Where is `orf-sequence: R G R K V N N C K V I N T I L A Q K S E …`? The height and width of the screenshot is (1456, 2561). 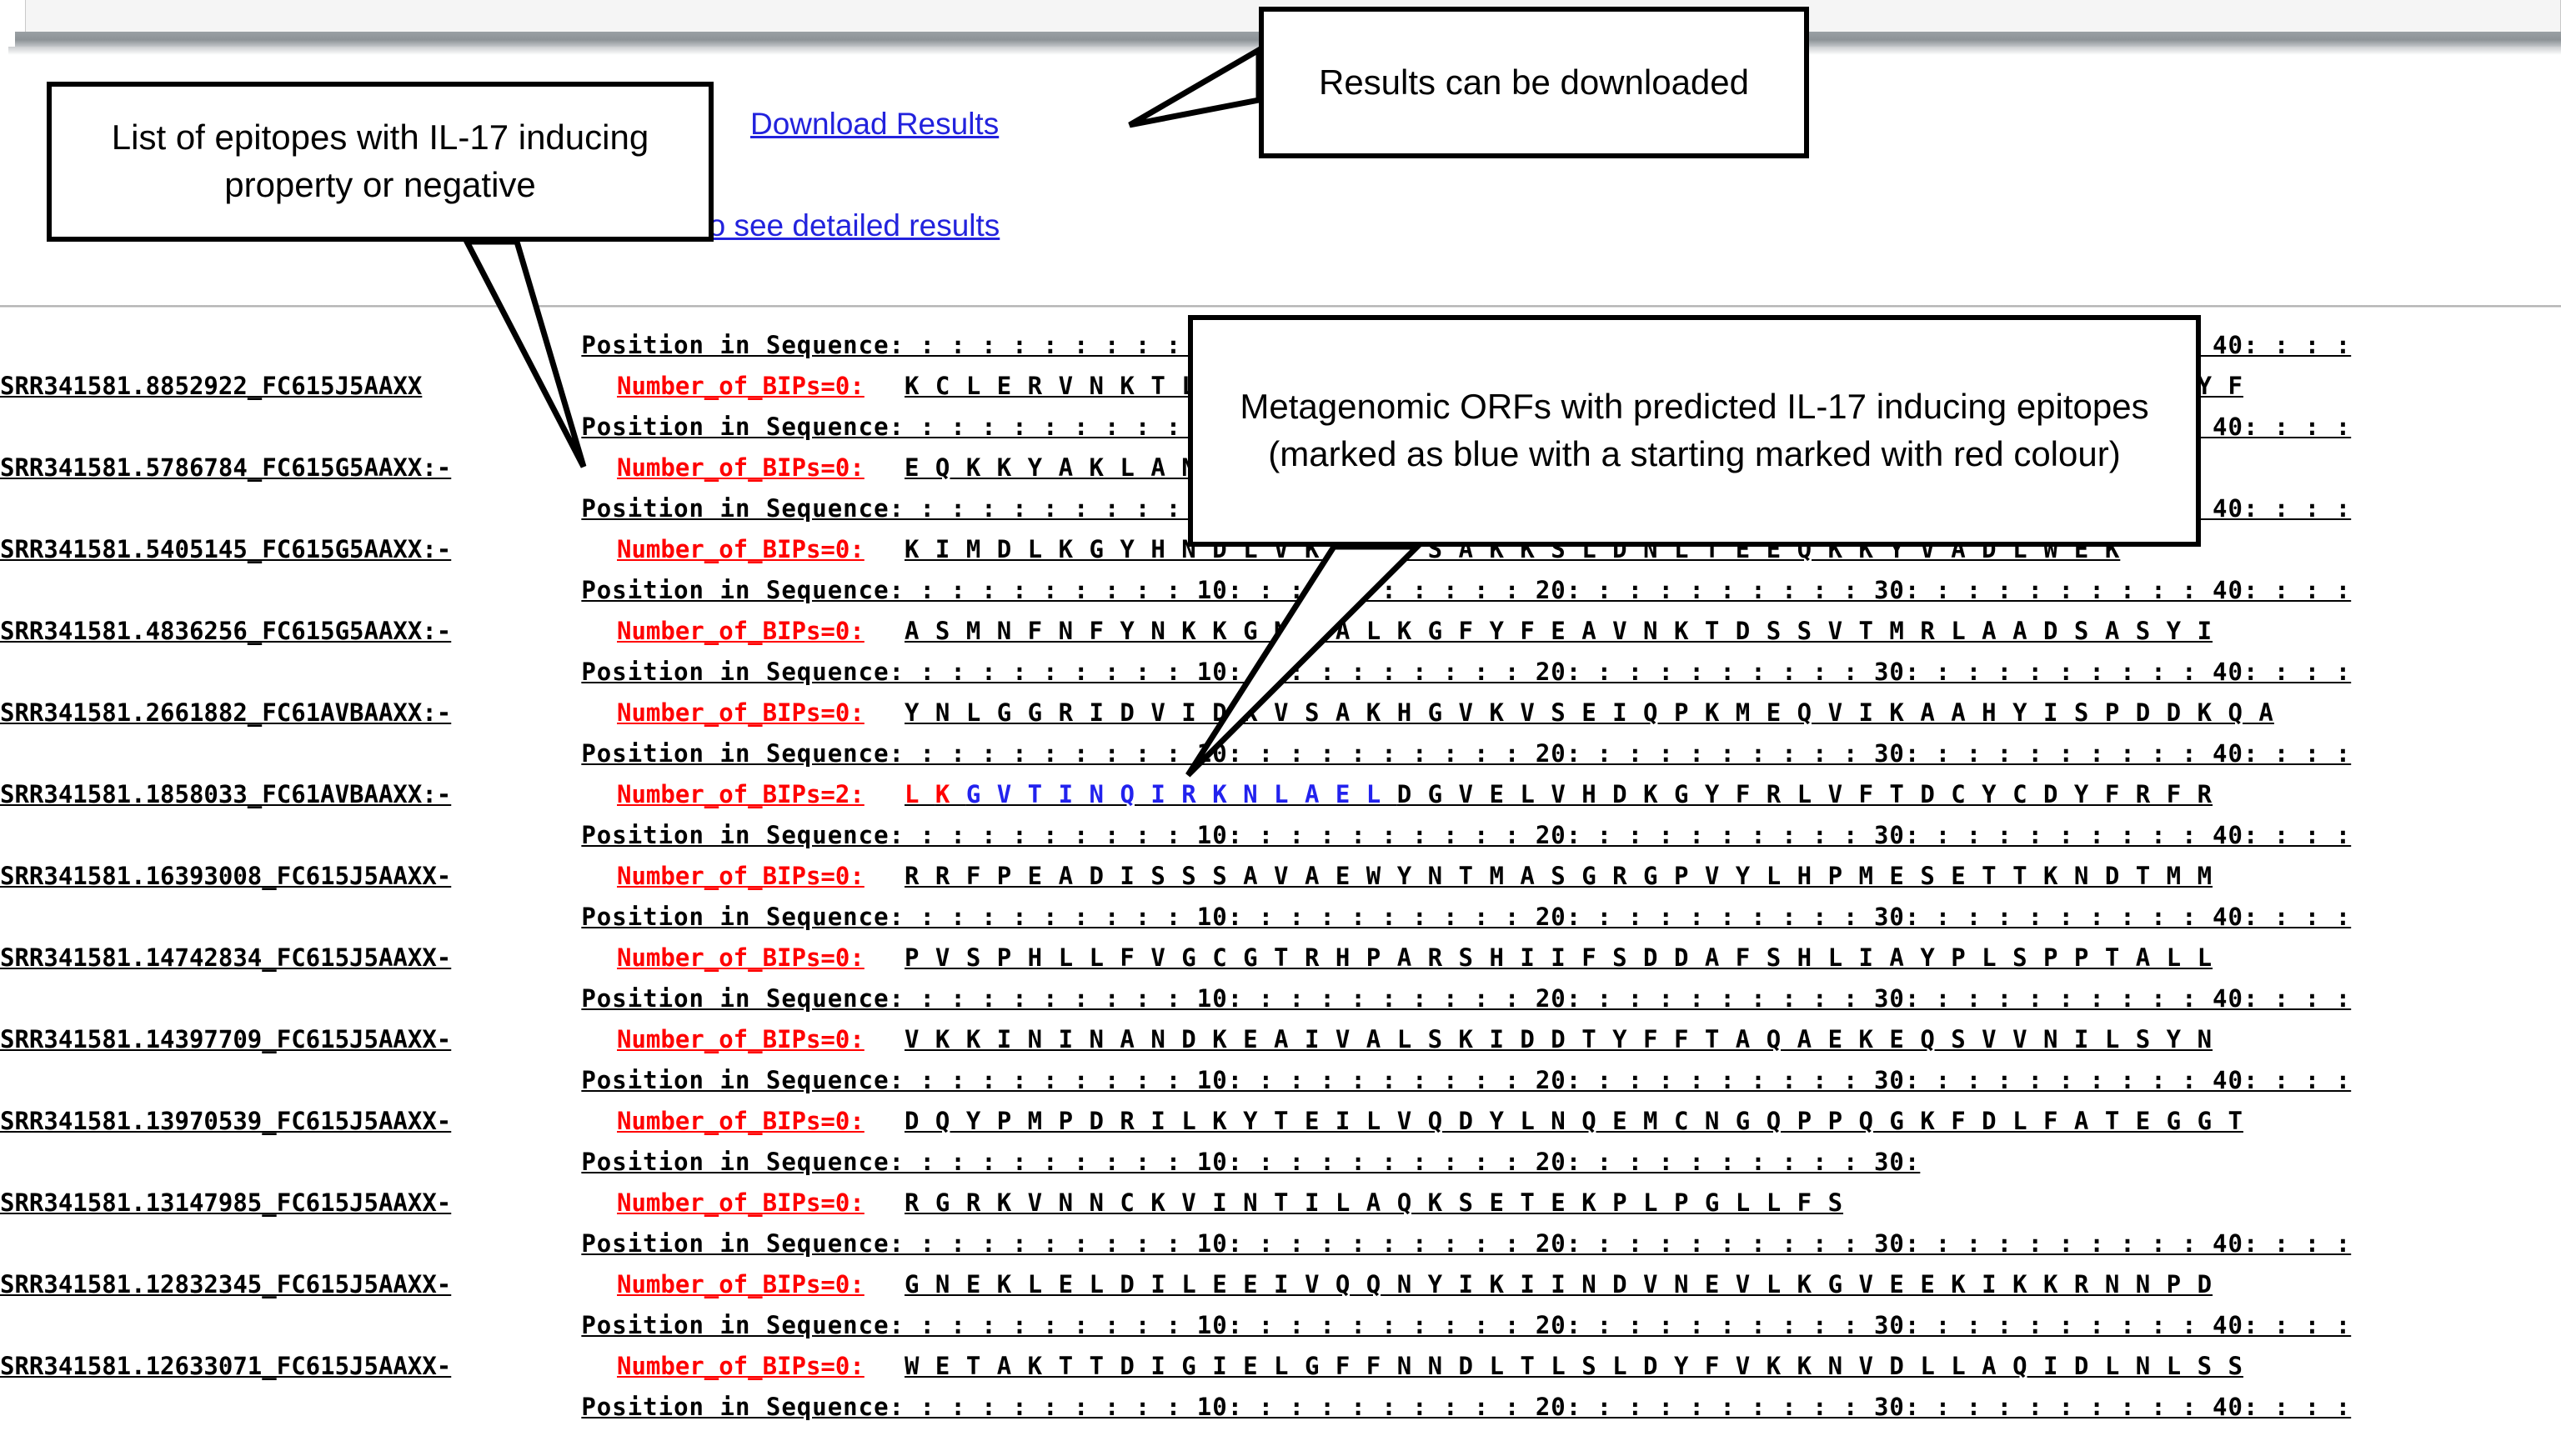 orf-sequence: R G R K V N N C K V I N T I L A Q K S E … is located at coordinates (1374, 1202).